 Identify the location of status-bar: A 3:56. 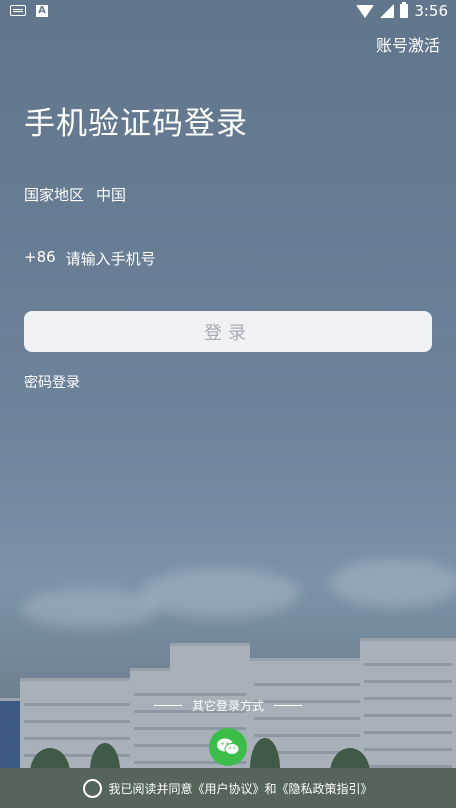
(228, 12).